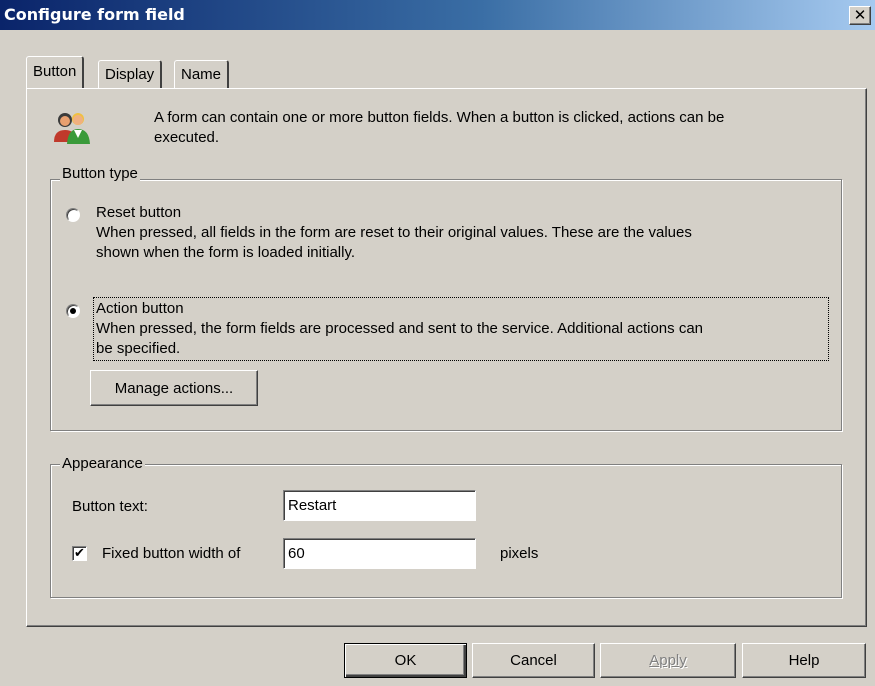 Image resolution: width=875 pixels, height=686 pixels. I want to click on tab-name: Name, so click(202, 74).